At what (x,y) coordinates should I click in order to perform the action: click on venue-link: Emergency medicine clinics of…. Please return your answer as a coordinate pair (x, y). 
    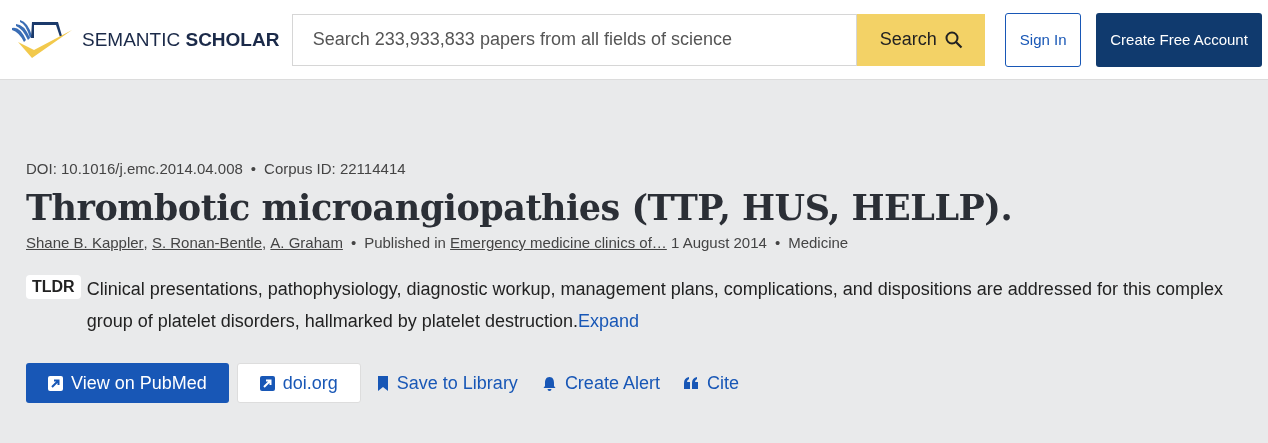
    Looking at the image, I should click on (558, 242).